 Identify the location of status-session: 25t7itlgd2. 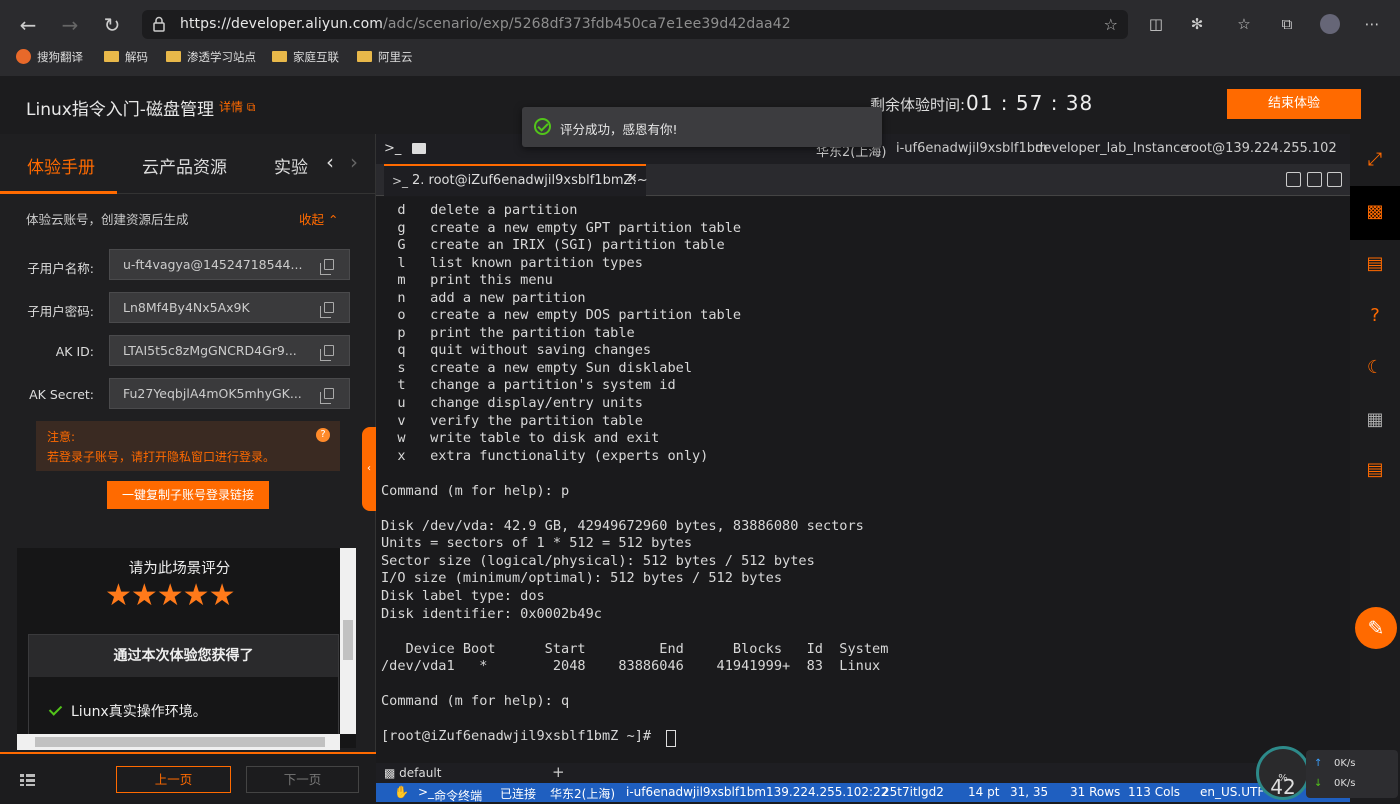
(913, 792).